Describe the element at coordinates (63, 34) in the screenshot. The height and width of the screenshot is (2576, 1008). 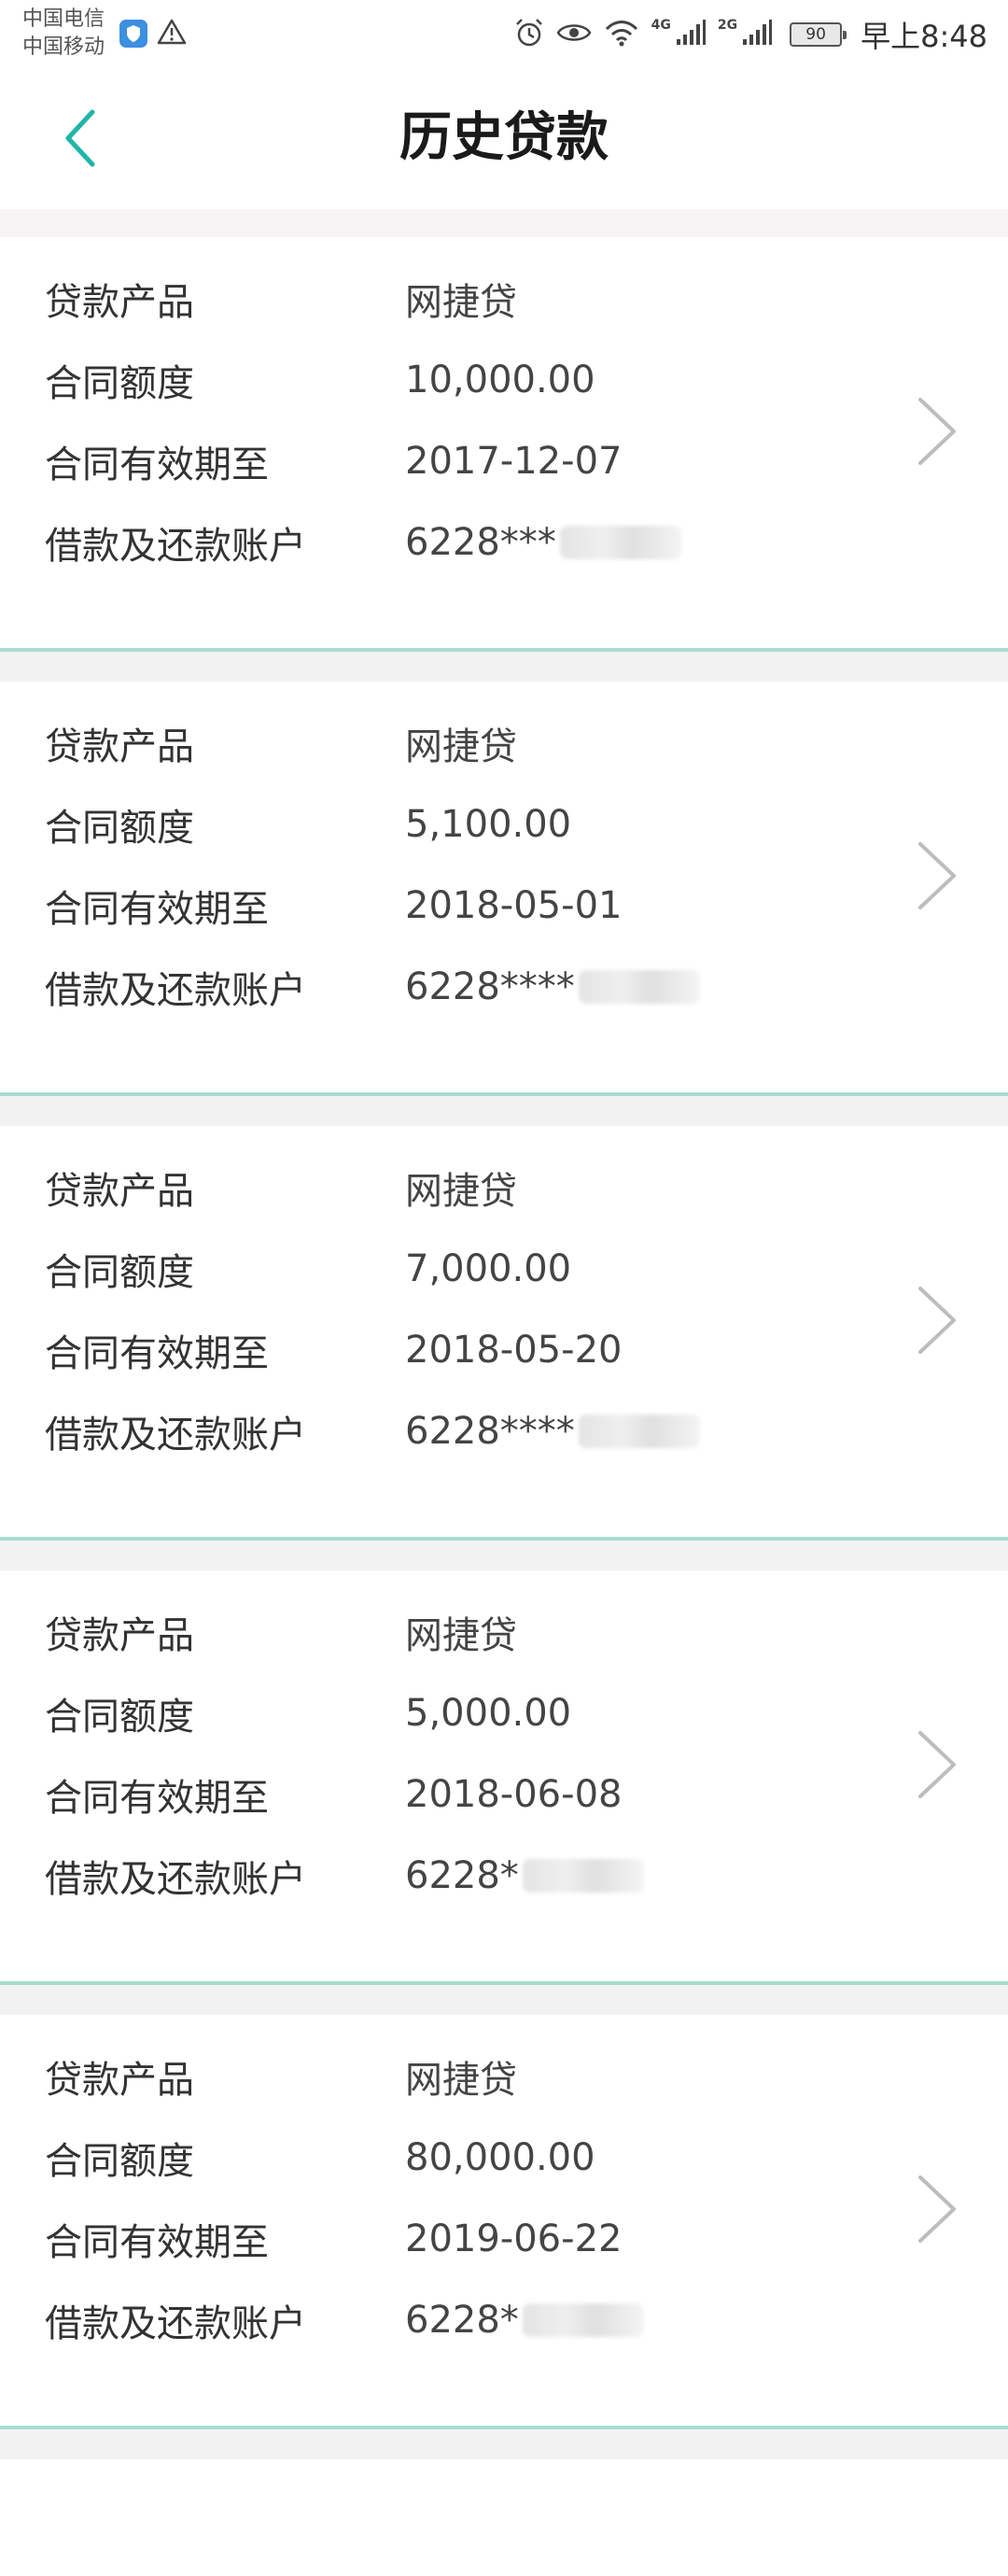
I see `carrier-info: 中国电信 中国移动` at that location.